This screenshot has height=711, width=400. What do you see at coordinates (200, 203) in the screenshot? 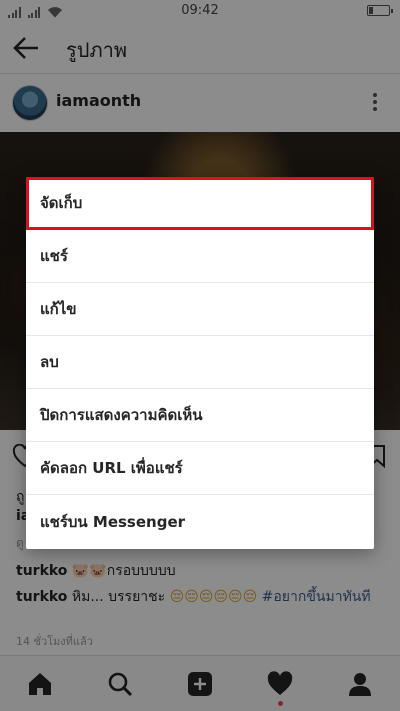
I see `menu-item-archive: จัดเก็บ` at bounding box center [200, 203].